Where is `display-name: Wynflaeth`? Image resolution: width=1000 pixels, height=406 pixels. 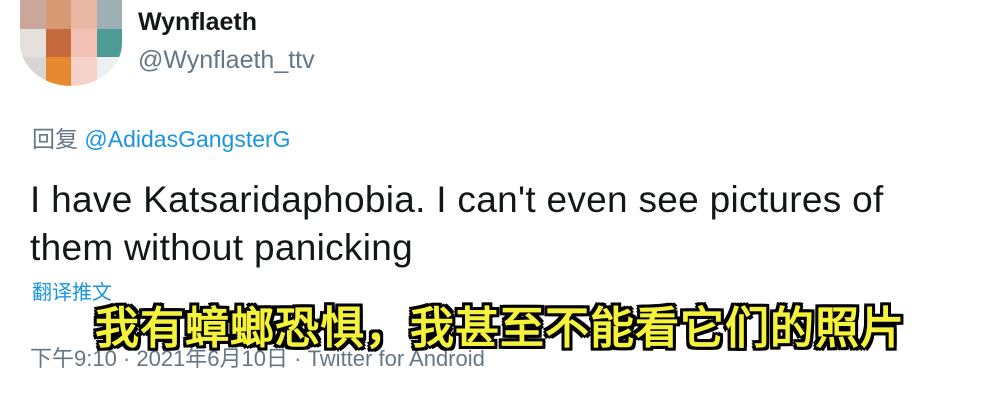
display-name: Wynflaeth is located at coordinates (197, 22).